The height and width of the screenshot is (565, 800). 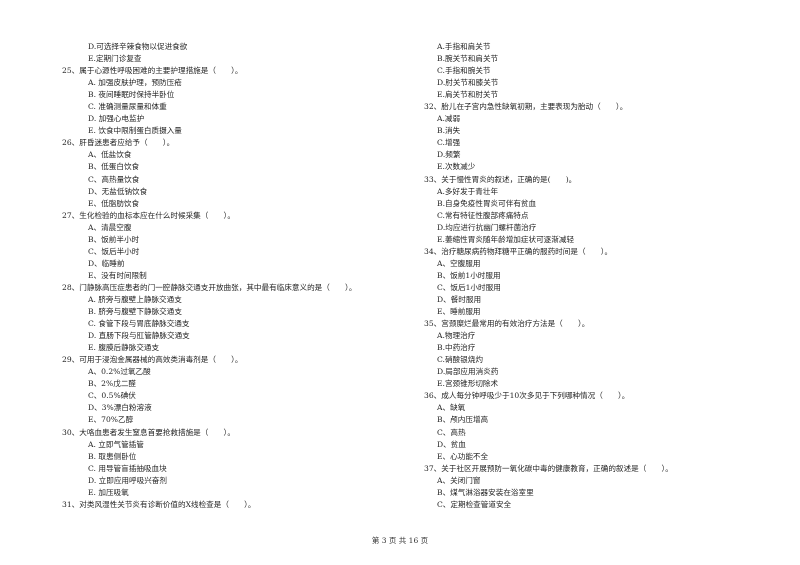 What do you see at coordinates (449, 119) in the screenshot?
I see `answer-option: A.减弱` at bounding box center [449, 119].